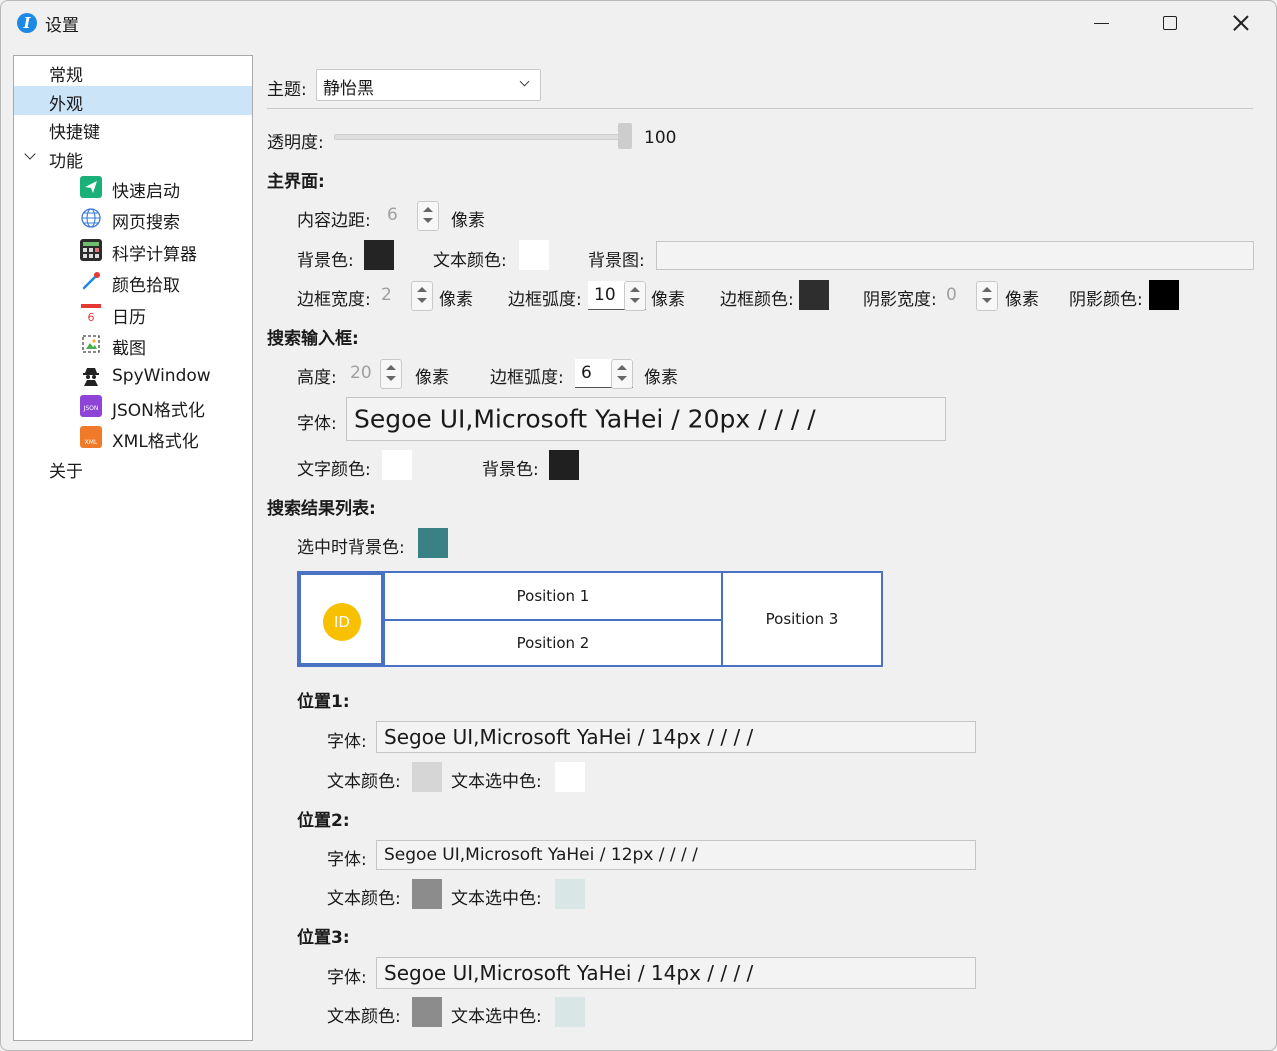 This screenshot has height=1051, width=1277. I want to click on position3-text-color-swatch, so click(427, 1012).